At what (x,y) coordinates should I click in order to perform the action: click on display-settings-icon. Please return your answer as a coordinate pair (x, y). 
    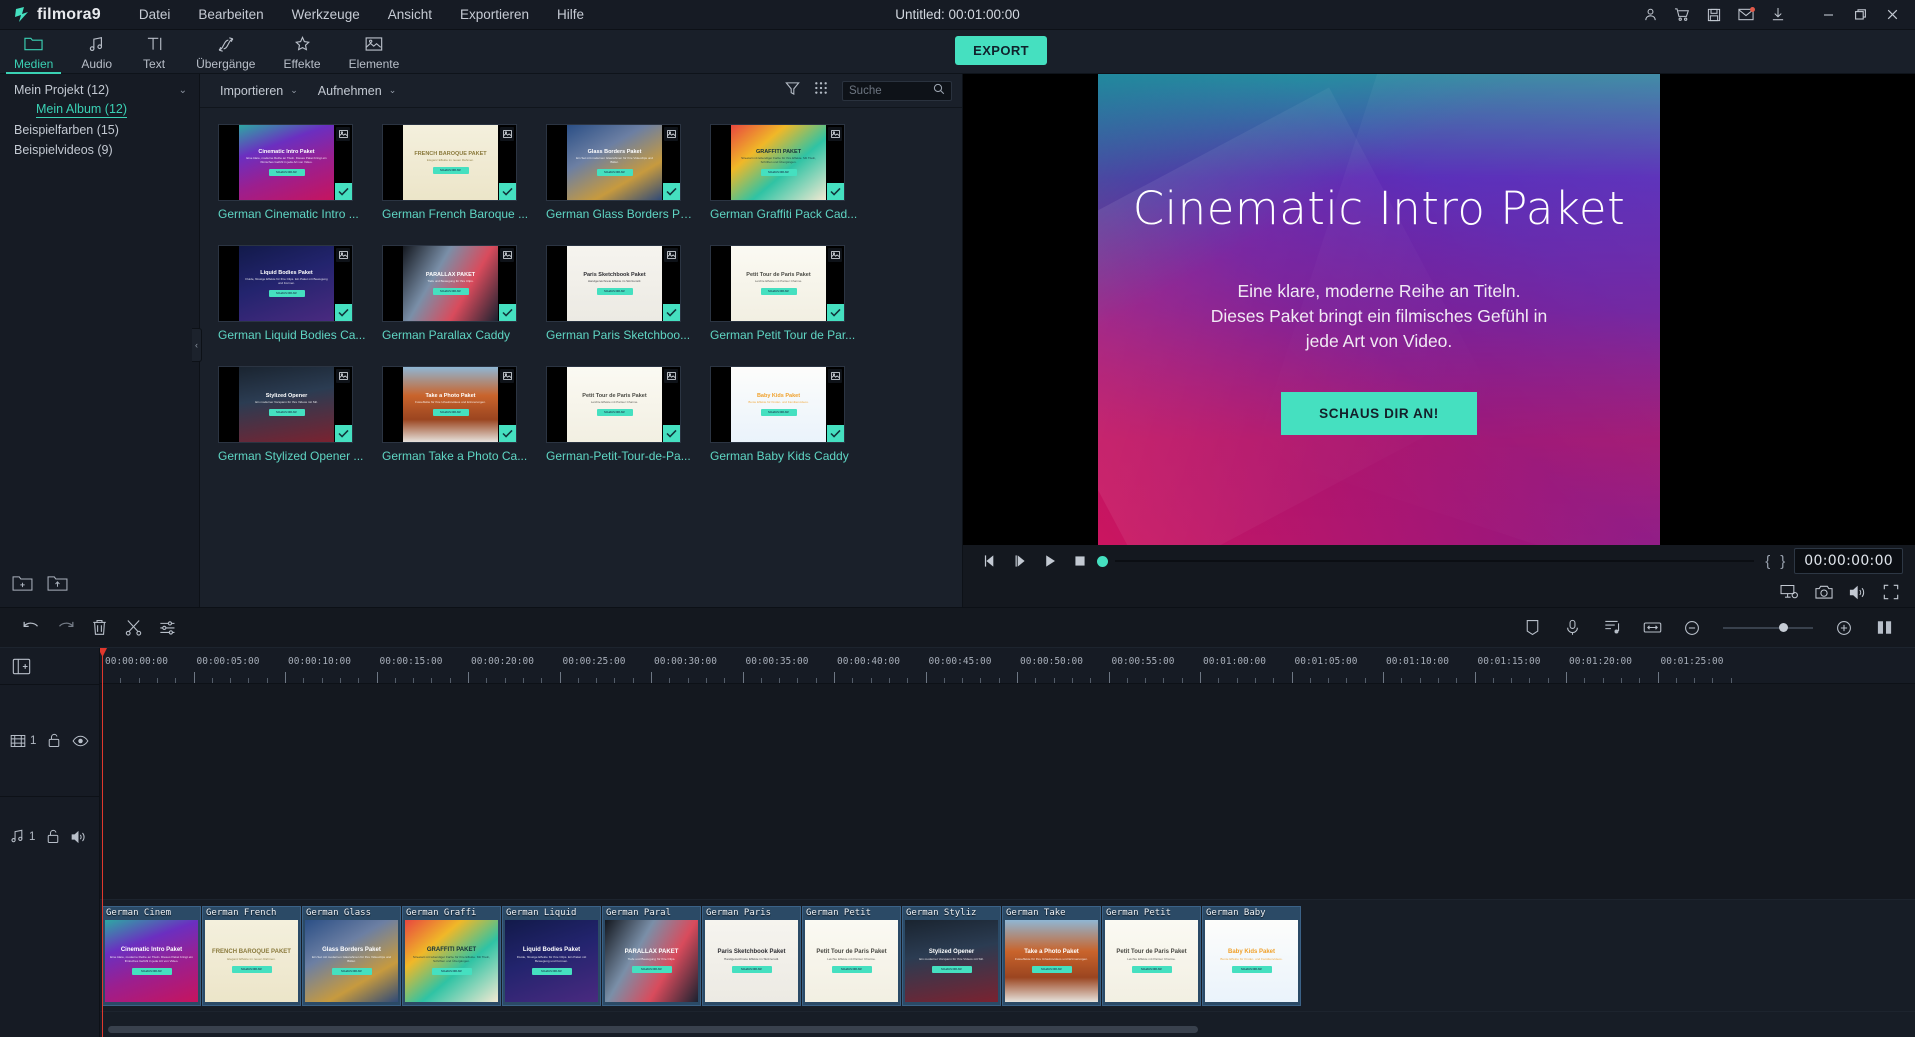
    Looking at the image, I should click on (1789, 592).